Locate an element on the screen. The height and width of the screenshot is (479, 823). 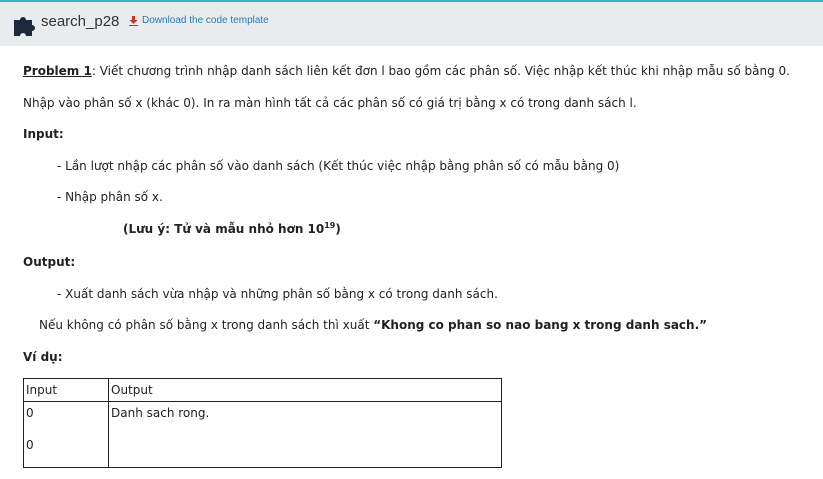
table-cell-output: Danh sach rong. is located at coordinates (305, 434).